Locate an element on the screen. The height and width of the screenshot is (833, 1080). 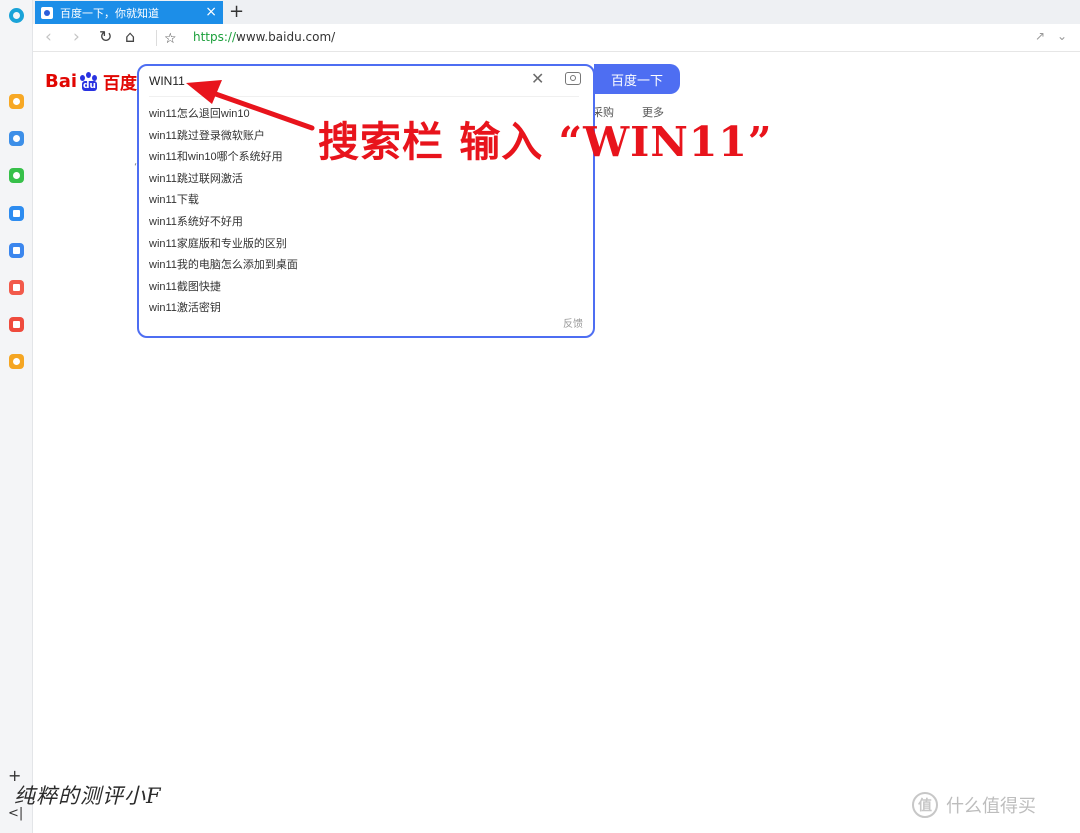
smzdm-logo-icon: 值 is located at coordinates (925, 805).